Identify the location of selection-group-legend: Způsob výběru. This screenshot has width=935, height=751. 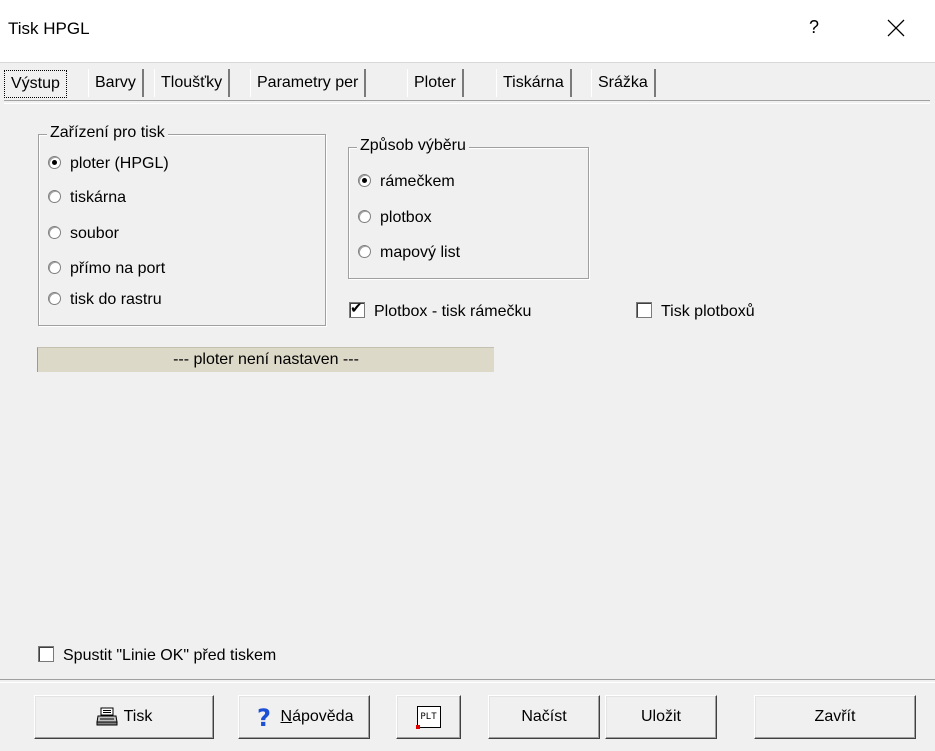
(413, 146).